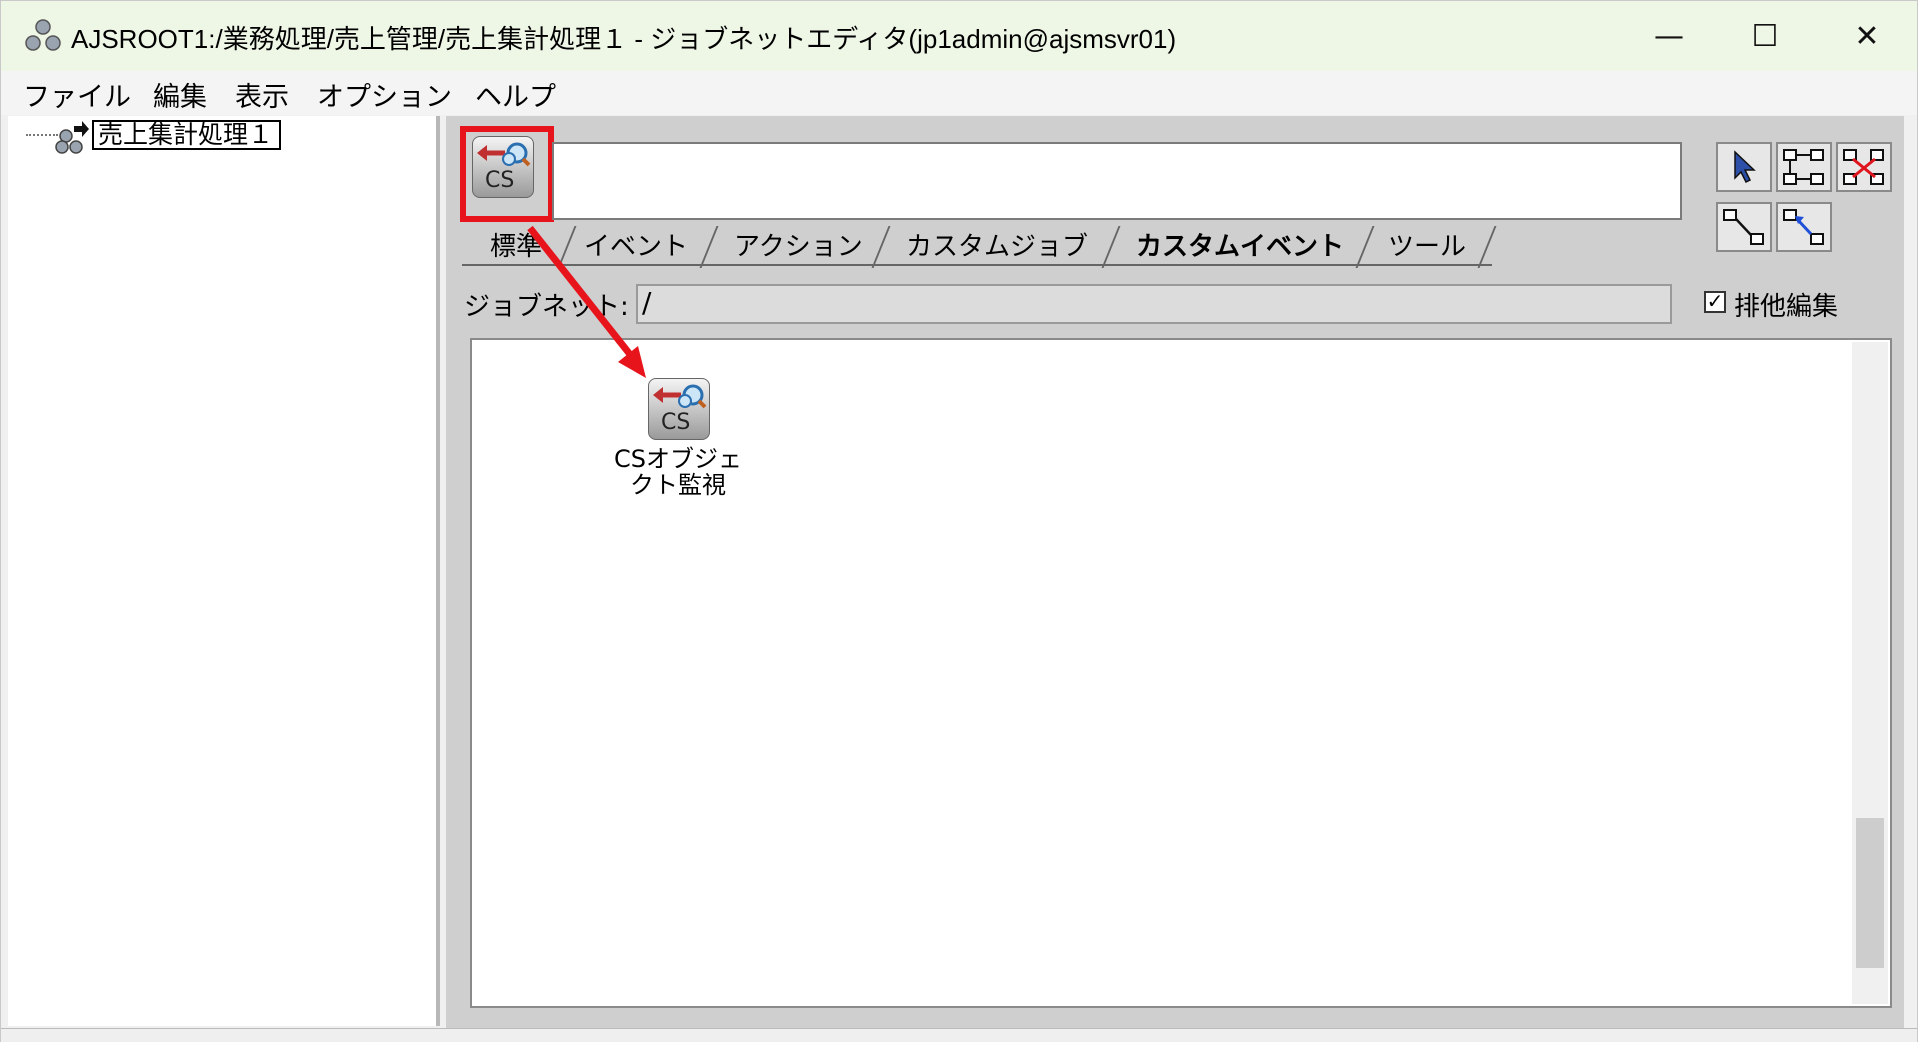 This screenshot has height=1042, width=1918. I want to click on exclusive-edit-label: 排他編集, so click(1786, 307).